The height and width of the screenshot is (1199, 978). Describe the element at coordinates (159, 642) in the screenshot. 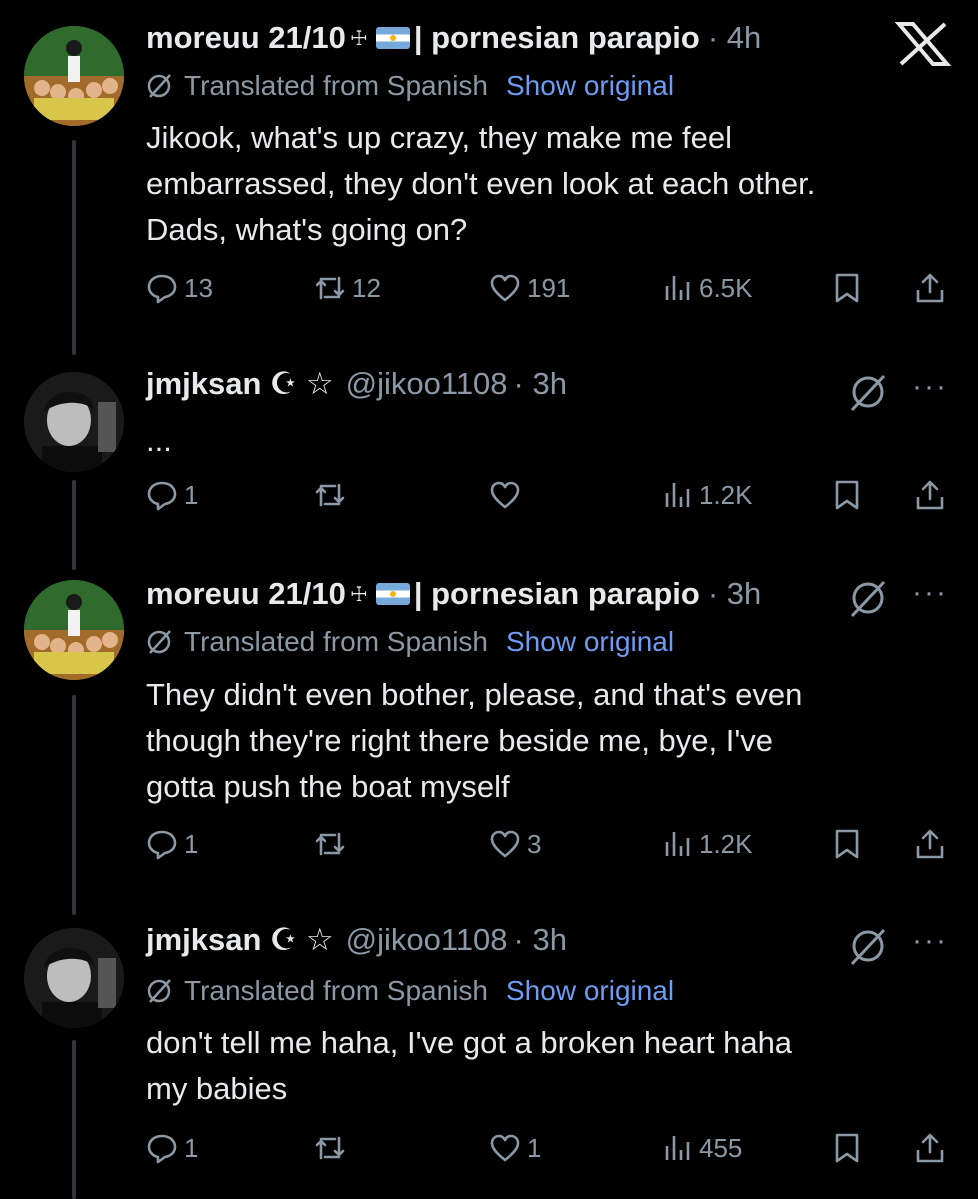

I see `translate-icon` at that location.